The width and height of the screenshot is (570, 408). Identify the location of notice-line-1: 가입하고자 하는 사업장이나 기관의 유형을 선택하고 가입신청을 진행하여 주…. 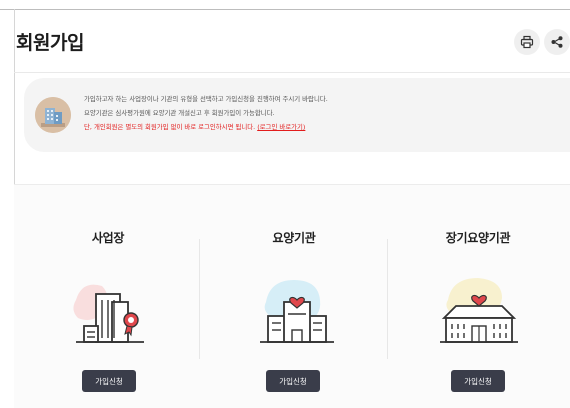
(206, 99).